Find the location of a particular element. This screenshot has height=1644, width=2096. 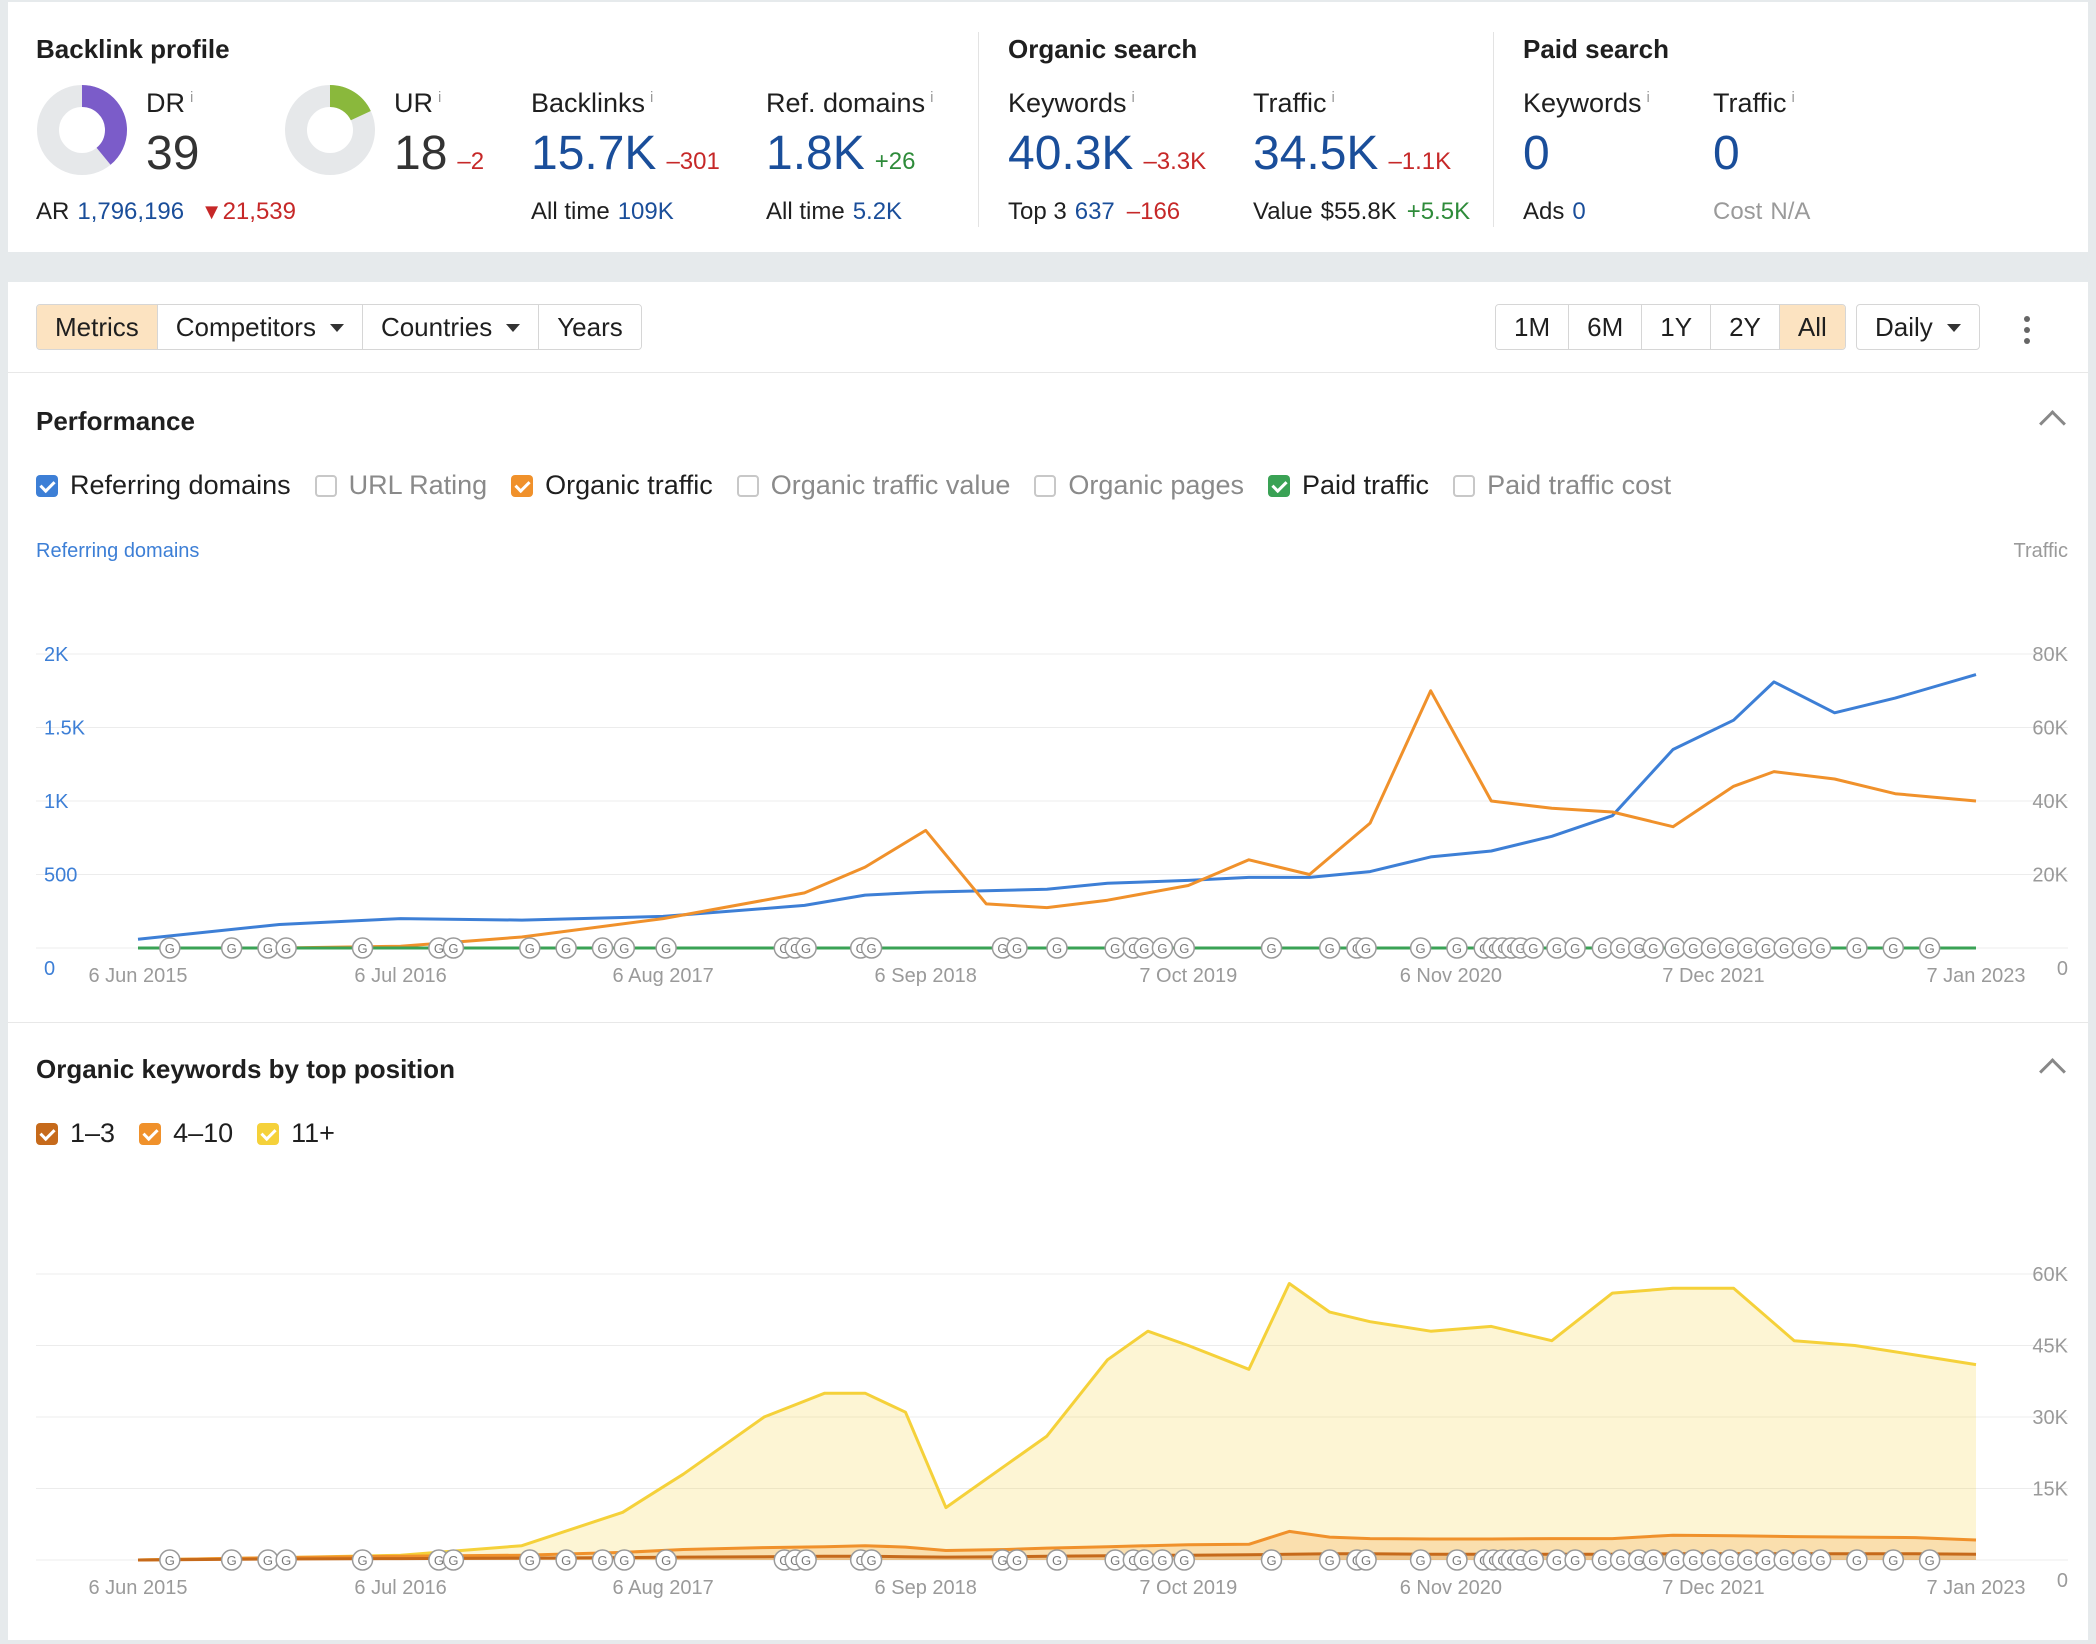

down-triangle-icon: ▼ is located at coordinates (211, 211).